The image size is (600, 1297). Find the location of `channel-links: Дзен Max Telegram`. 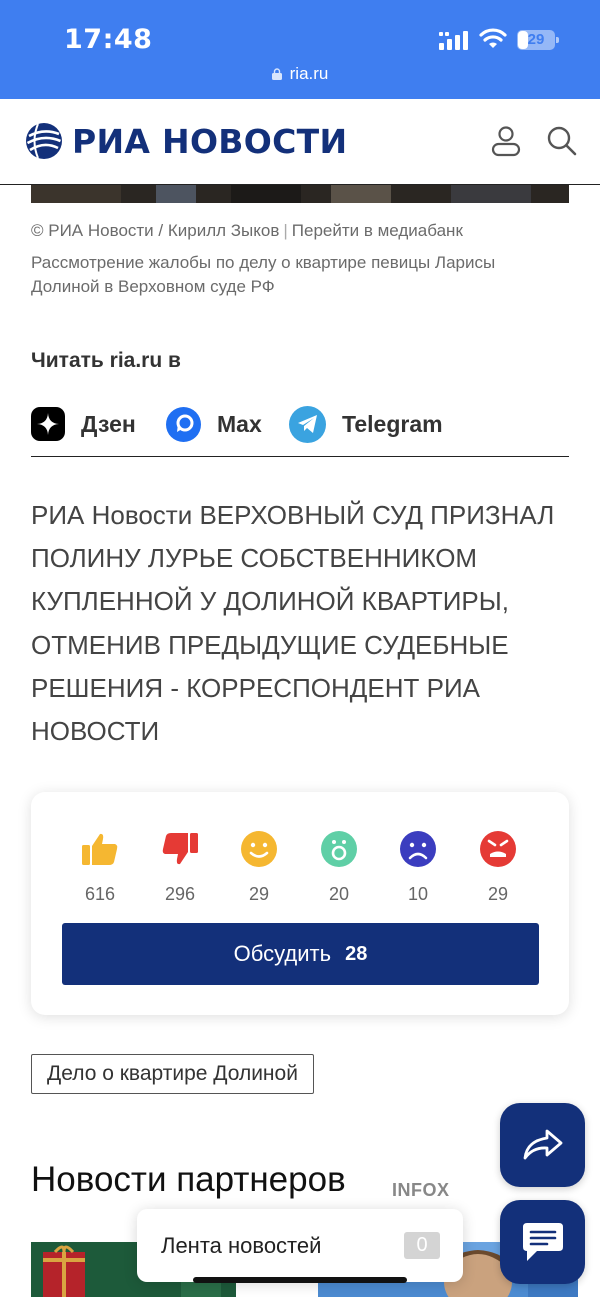

channel-links: Дзен Max Telegram is located at coordinates (300, 431).